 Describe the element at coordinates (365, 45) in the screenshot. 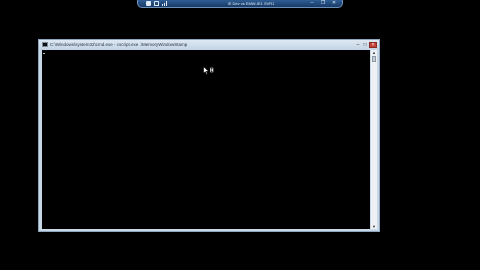

I see `maximize-button: □` at that location.